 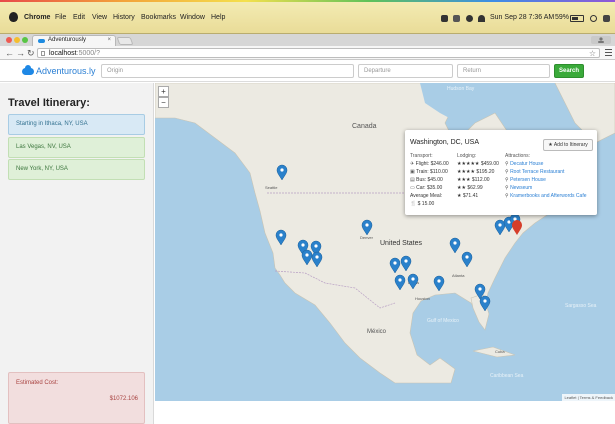 What do you see at coordinates (568, 145) in the screenshot?
I see `add-to-itinerary-button: ★ Add to Itinerary` at bounding box center [568, 145].